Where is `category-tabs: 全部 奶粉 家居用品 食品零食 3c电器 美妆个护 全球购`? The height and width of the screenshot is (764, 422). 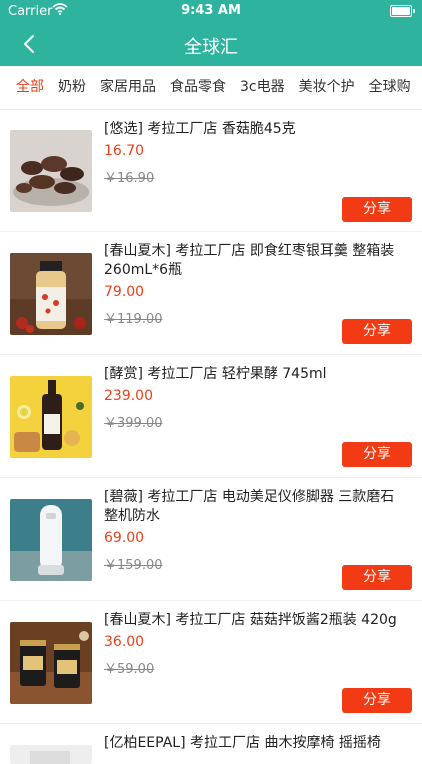 category-tabs: 全部 奶粉 家居用品 食品零食 3c电器 美妆个护 全球购 is located at coordinates (211, 88).